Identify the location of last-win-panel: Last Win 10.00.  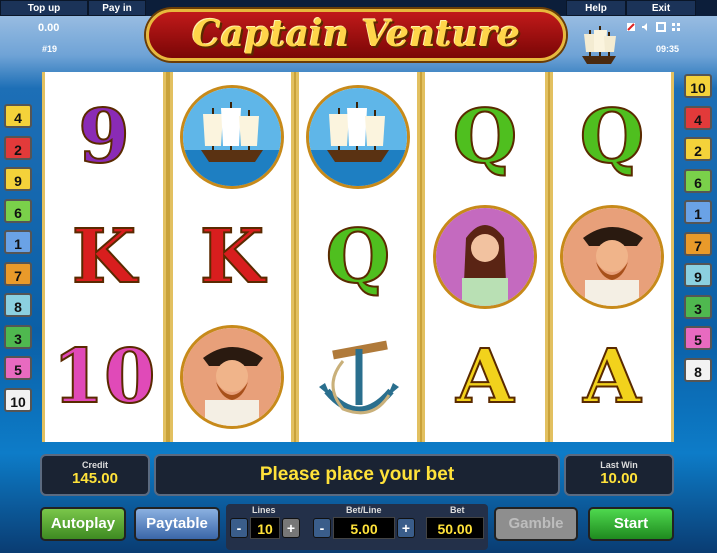
(619, 475).